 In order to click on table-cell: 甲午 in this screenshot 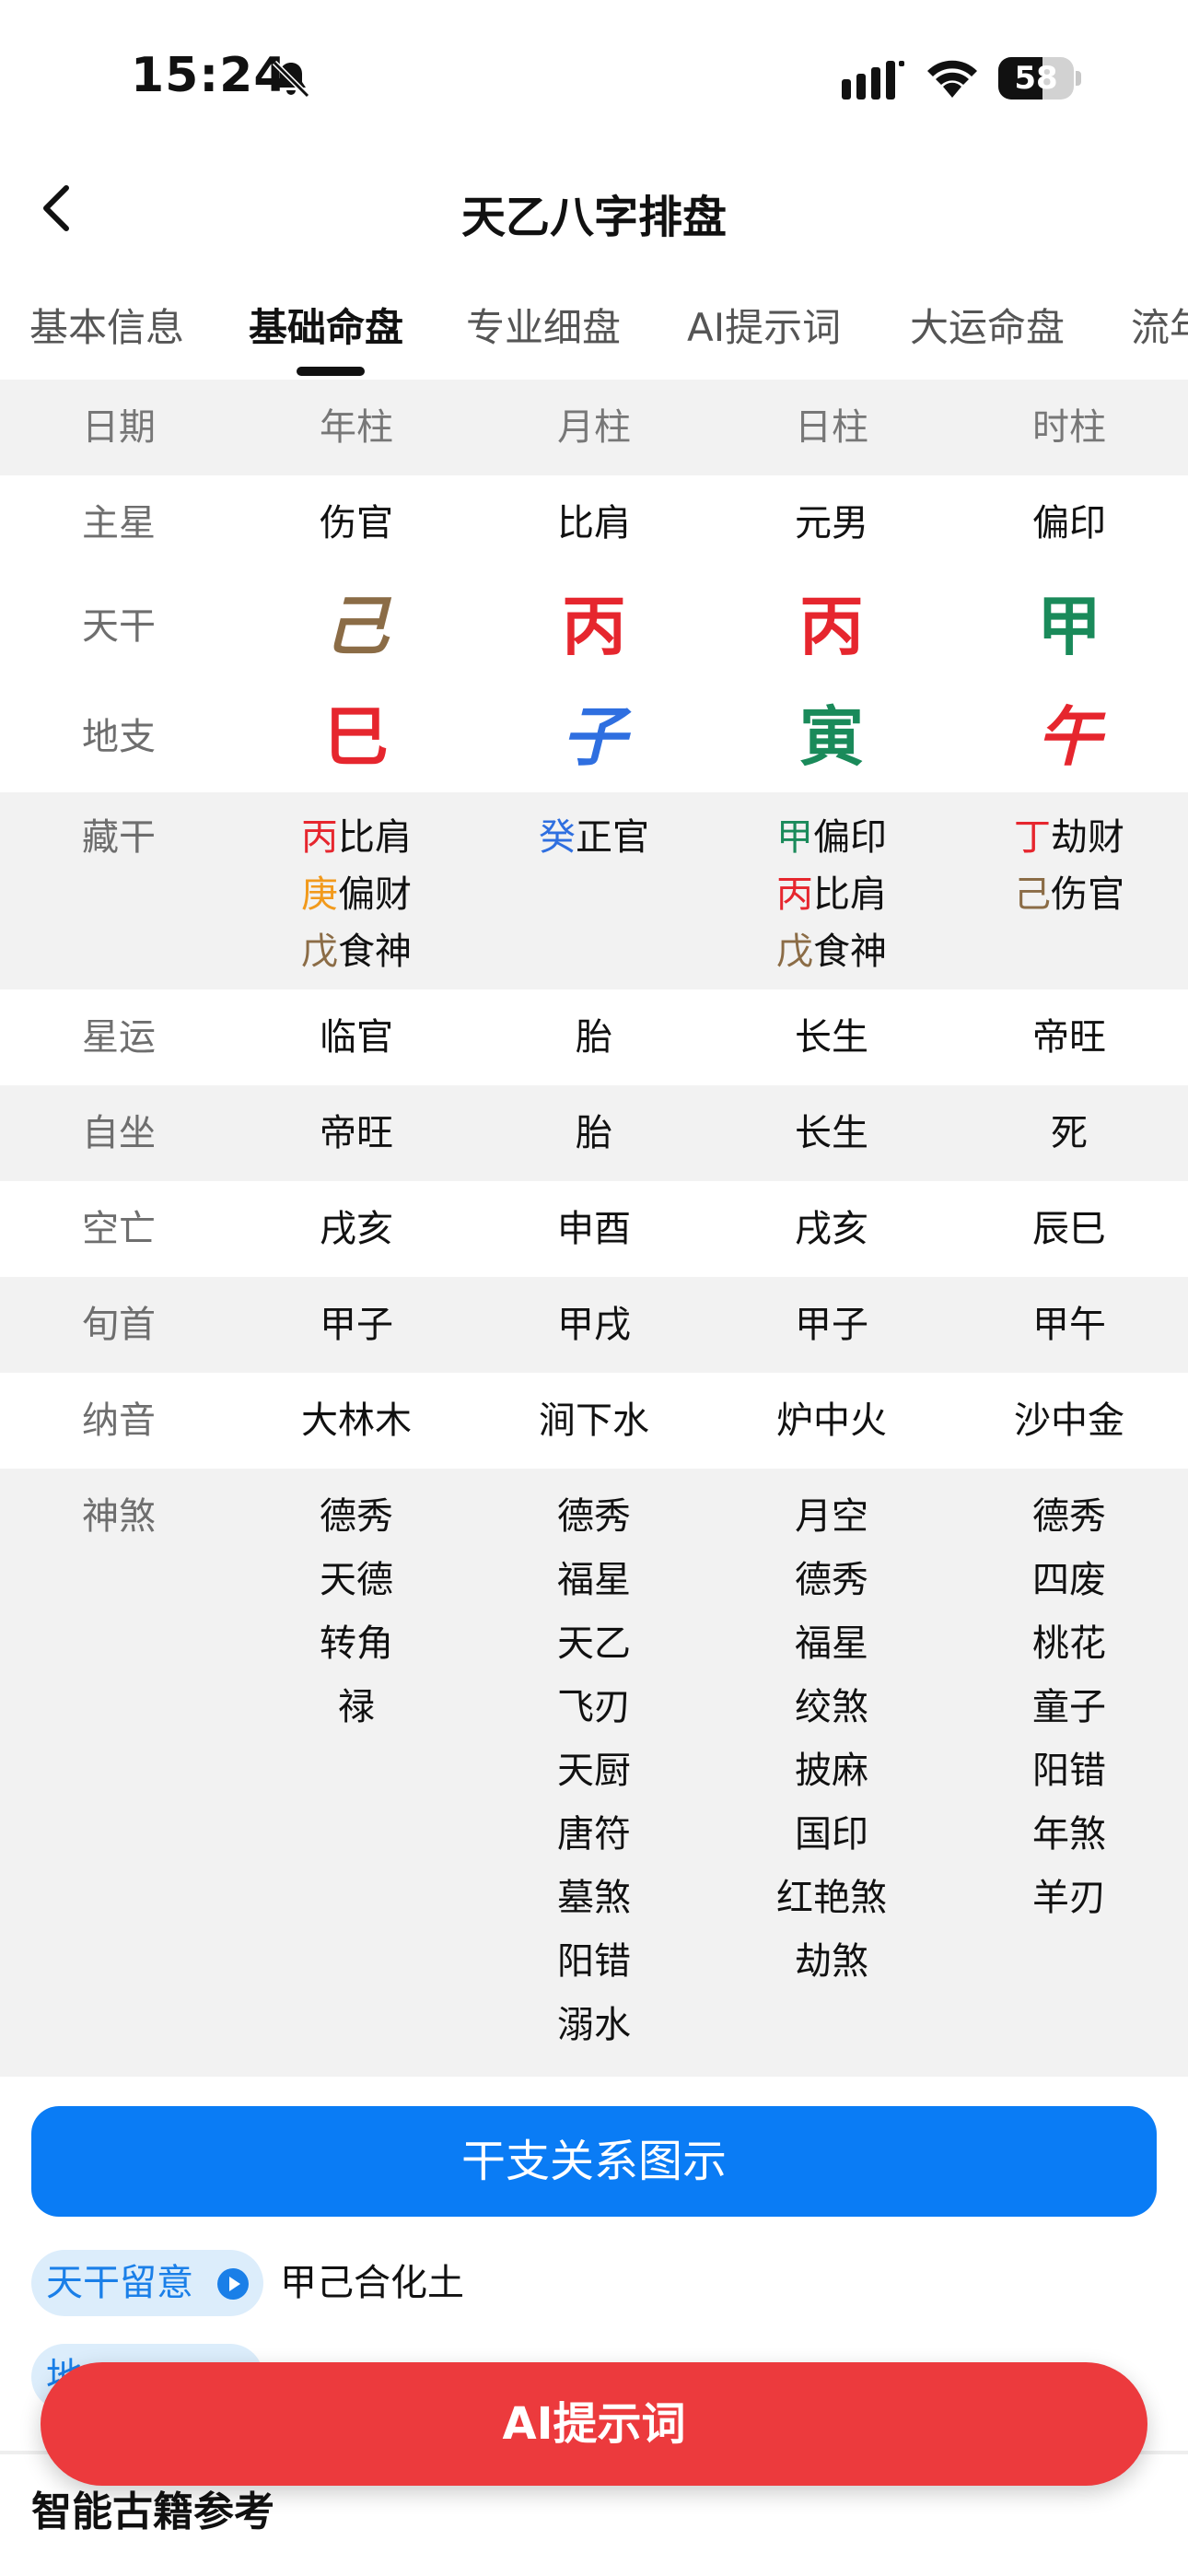, I will do `click(1069, 1325)`.